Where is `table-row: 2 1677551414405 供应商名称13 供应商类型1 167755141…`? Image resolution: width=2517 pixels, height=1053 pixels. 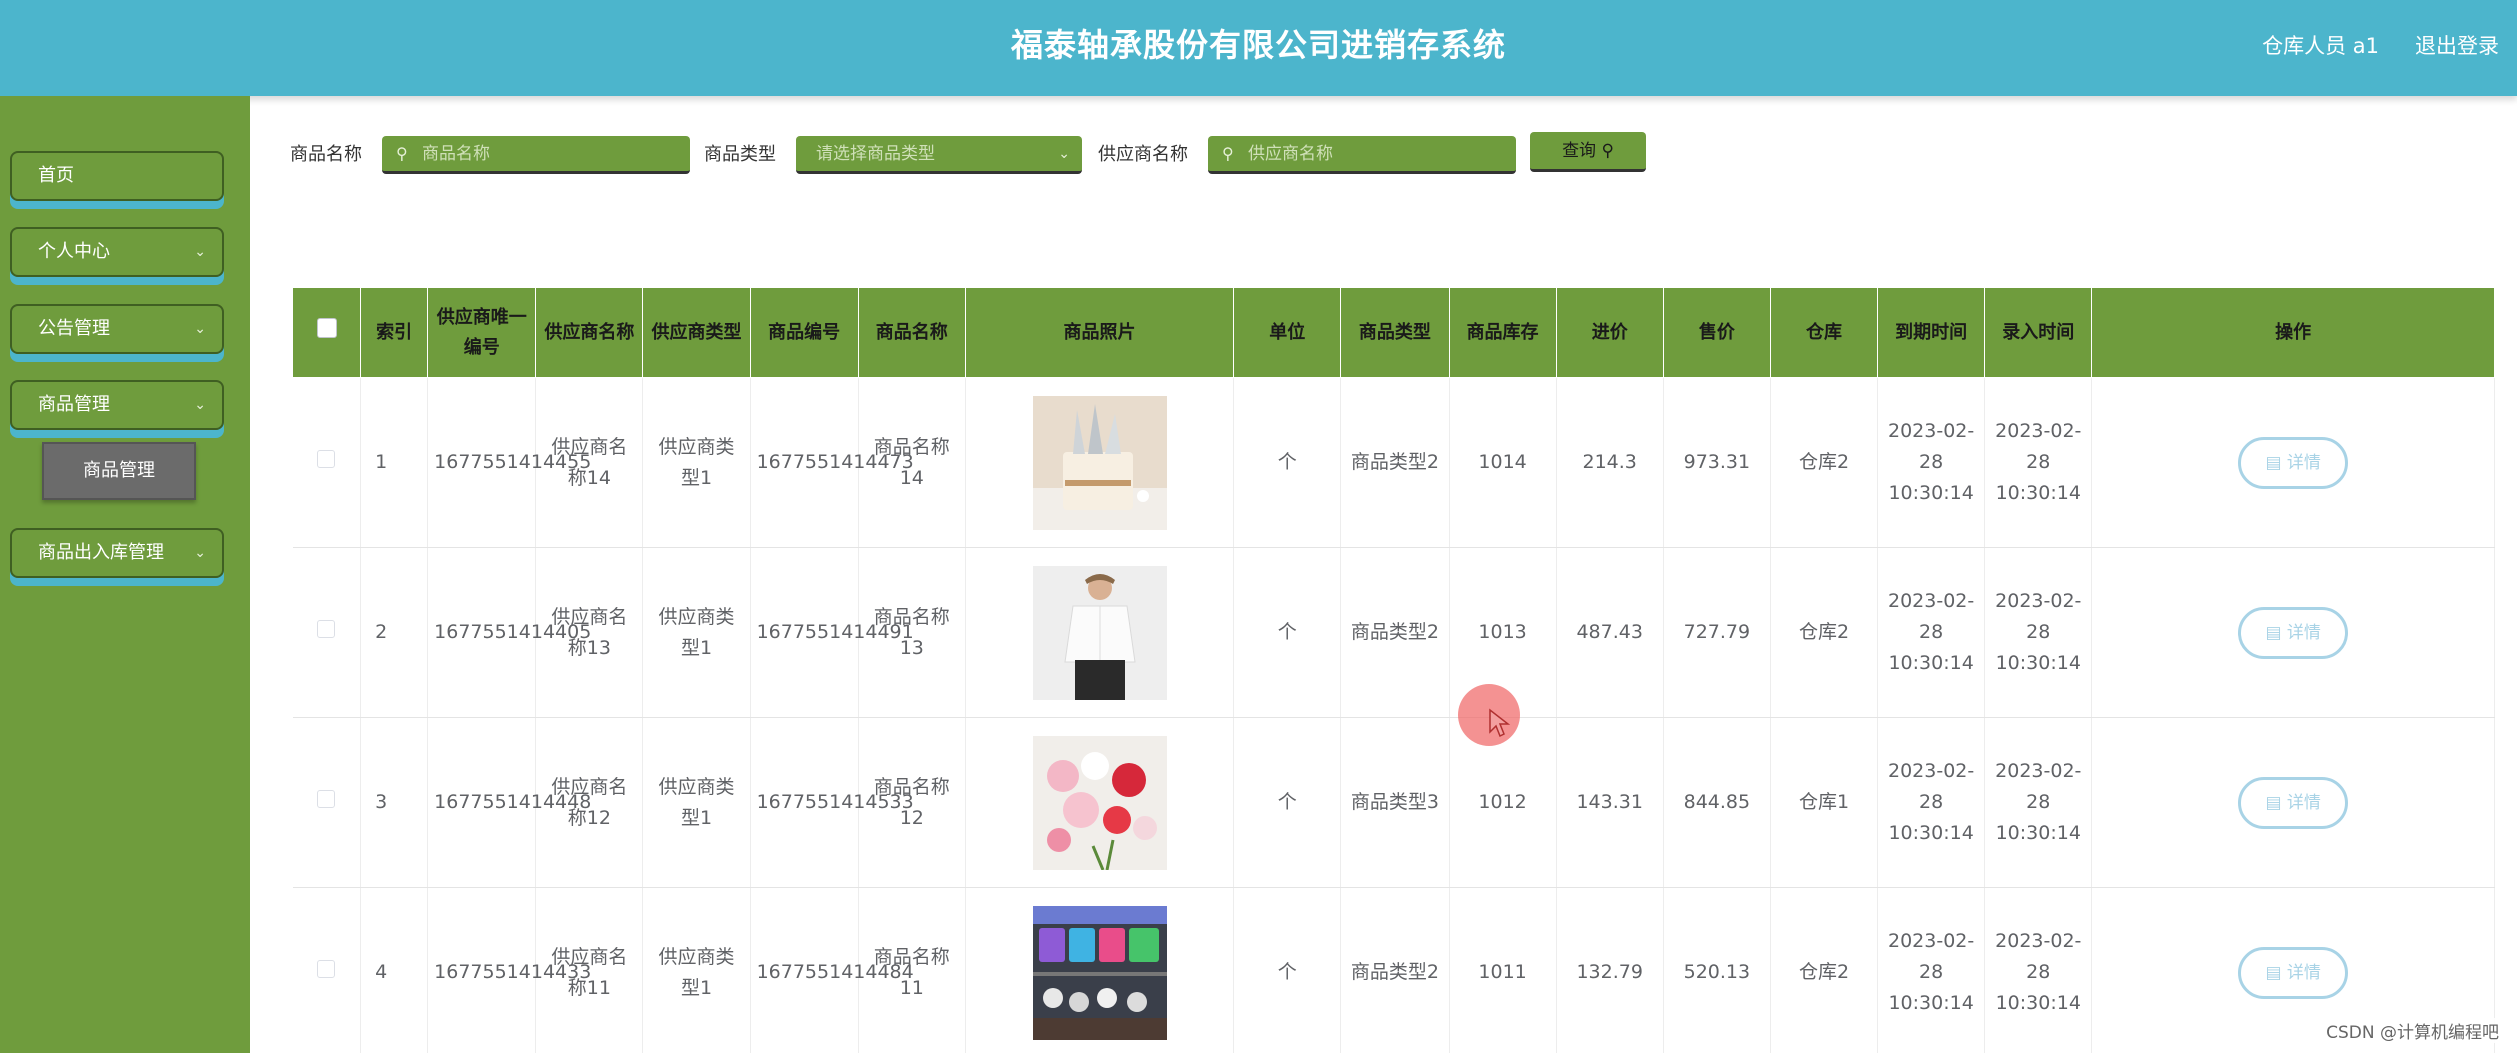 table-row: 2 1677551414405 供应商名称13 供应商类型1 167755141… is located at coordinates (1393, 632).